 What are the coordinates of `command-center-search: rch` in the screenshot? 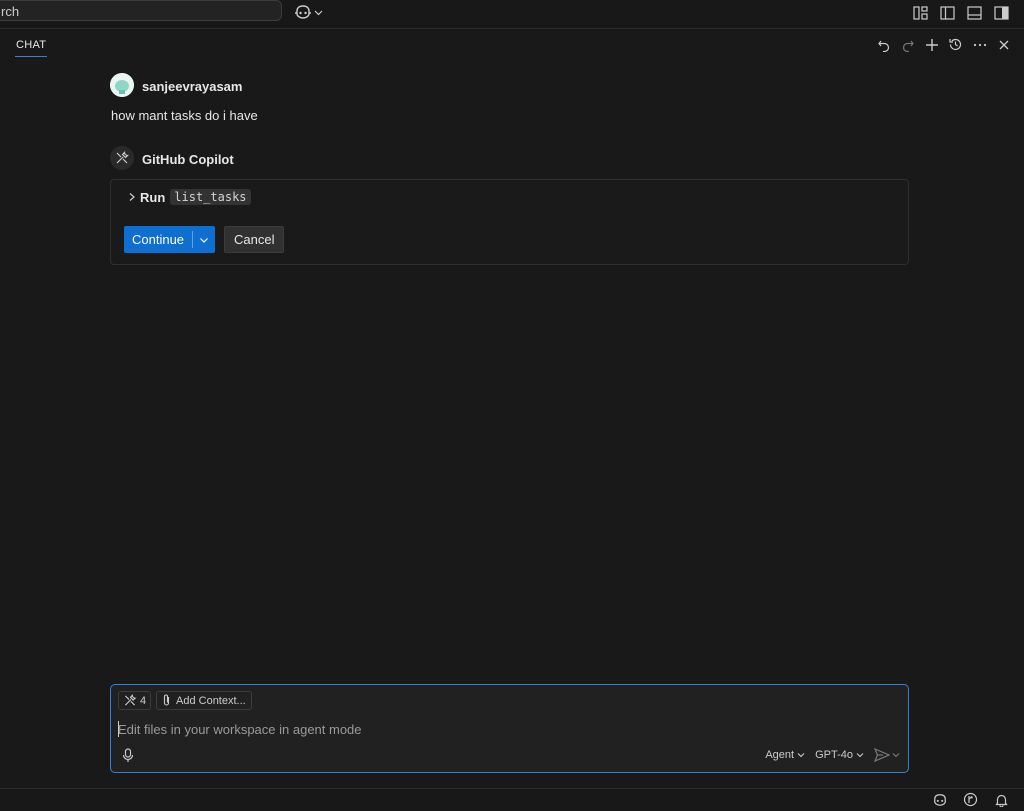 It's located at (141, 10).